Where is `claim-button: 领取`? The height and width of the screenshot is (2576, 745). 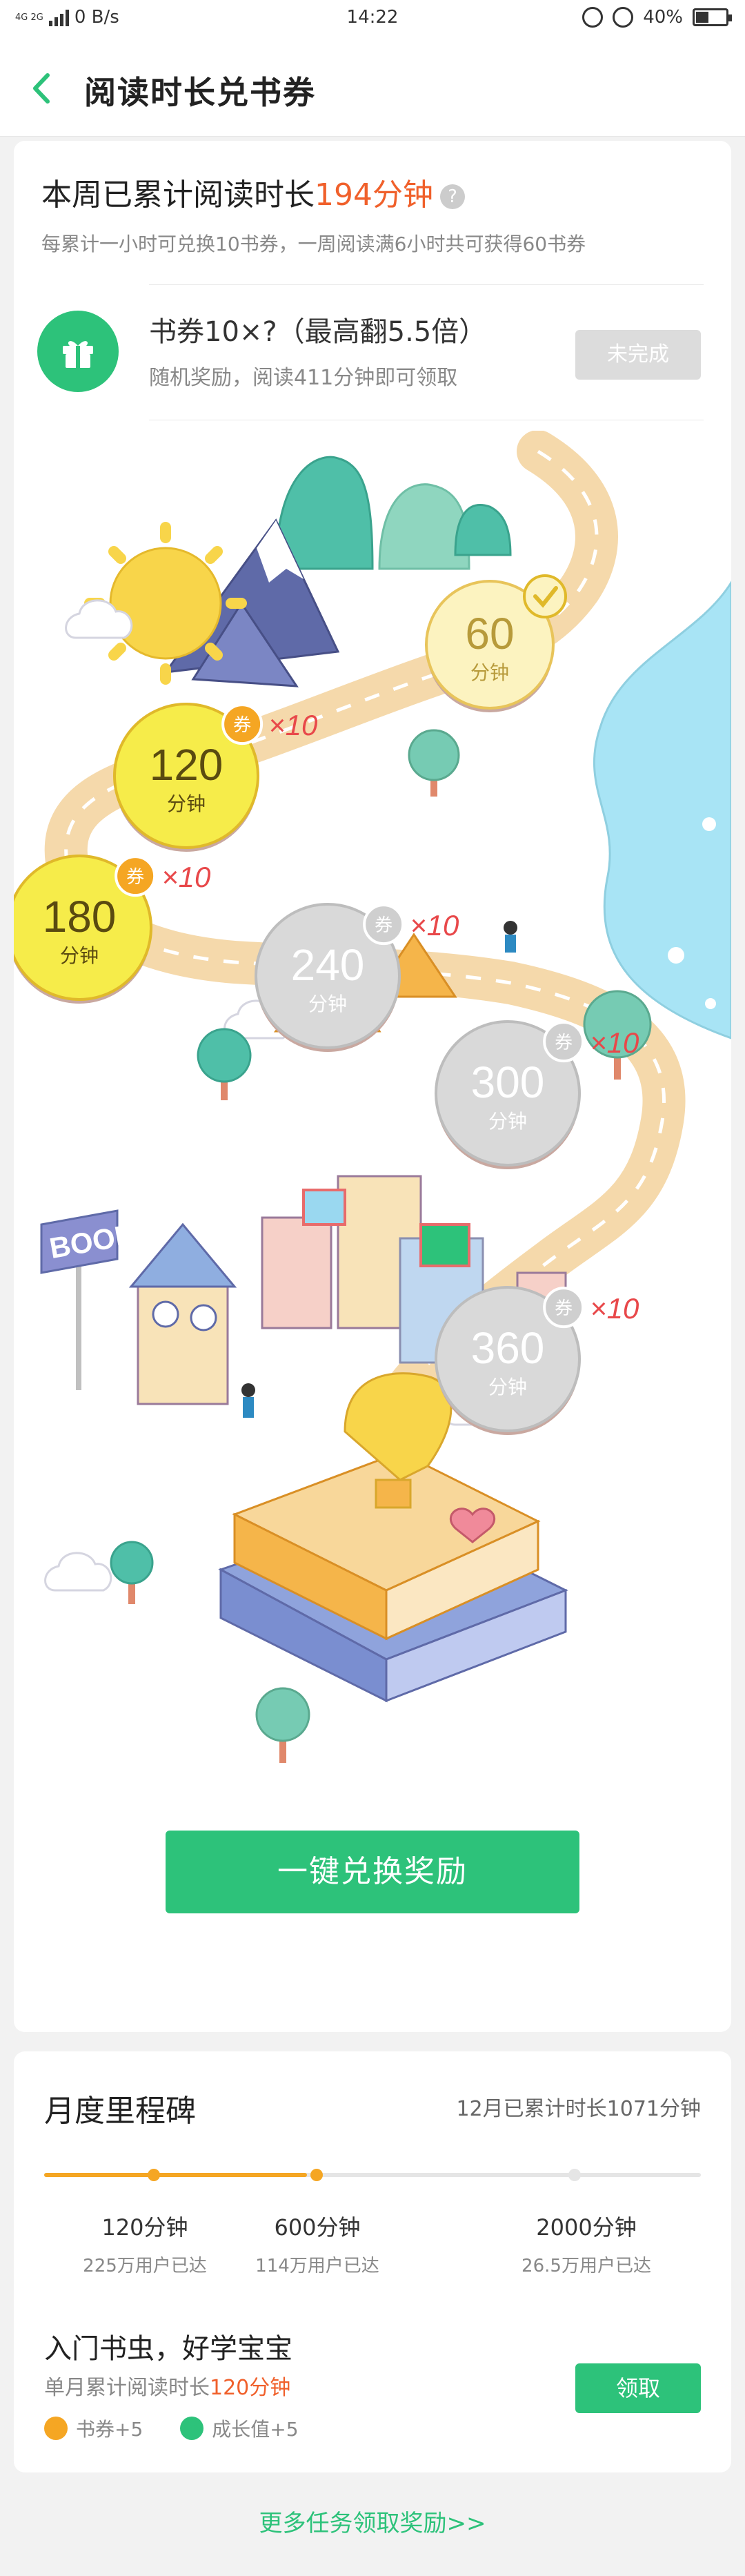
claim-button: 领取 is located at coordinates (638, 2388).